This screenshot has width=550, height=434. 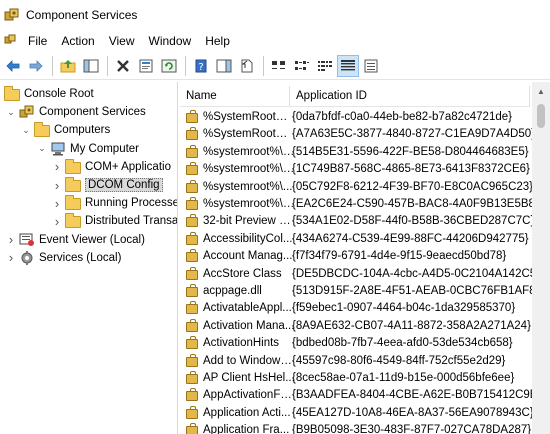 What do you see at coordinates (107, 185) in the screenshot?
I see `tree-item-dcom-config: › DCOM Config` at bounding box center [107, 185].